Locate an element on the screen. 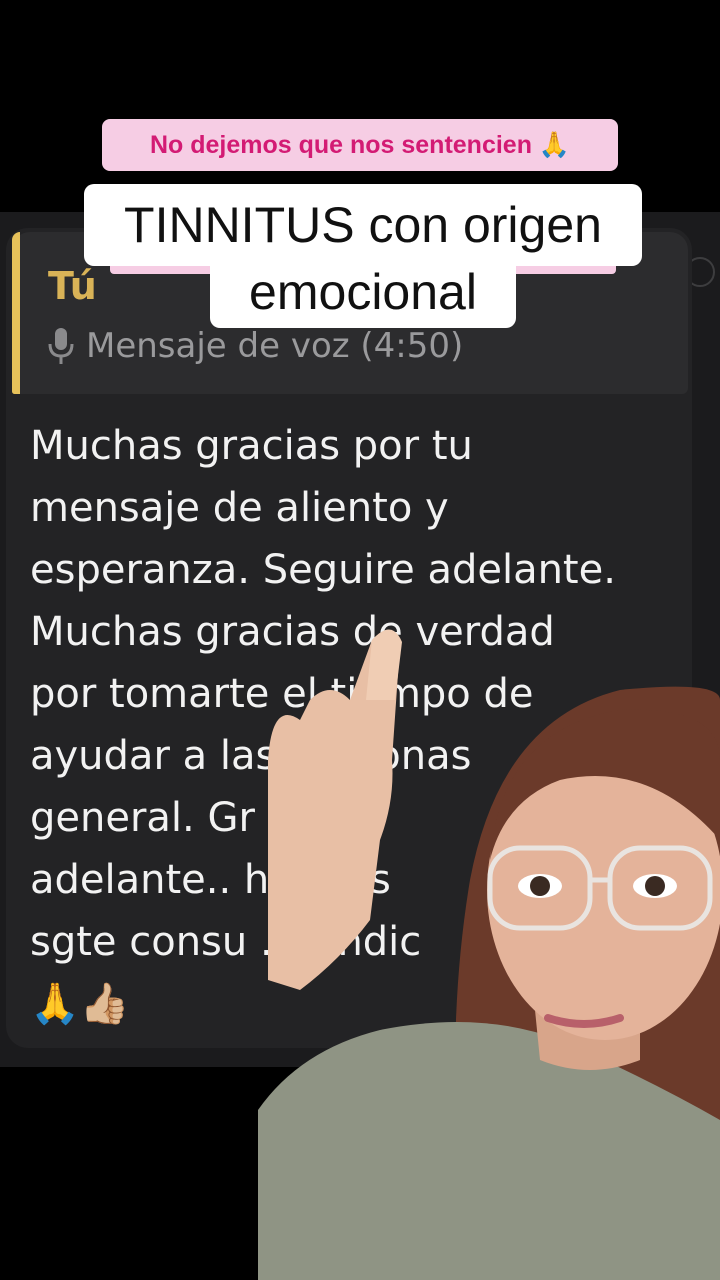 The image size is (720, 1280). caption-title-line1: TINNITUS con origen is located at coordinates (363, 225).